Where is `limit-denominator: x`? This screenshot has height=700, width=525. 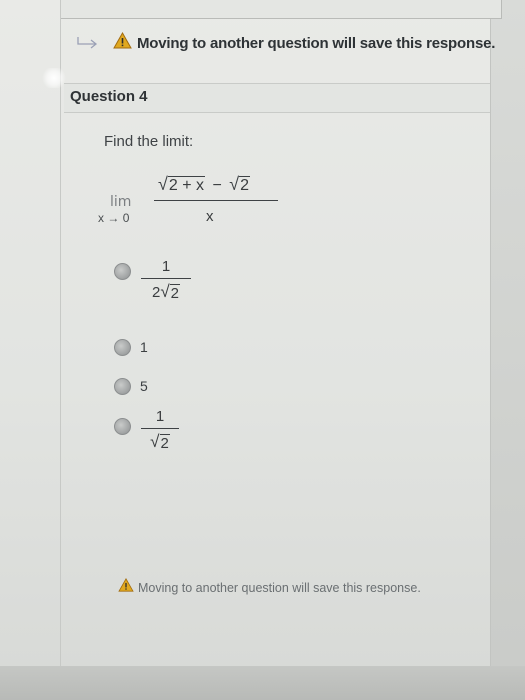
limit-denominator: x is located at coordinates (210, 216).